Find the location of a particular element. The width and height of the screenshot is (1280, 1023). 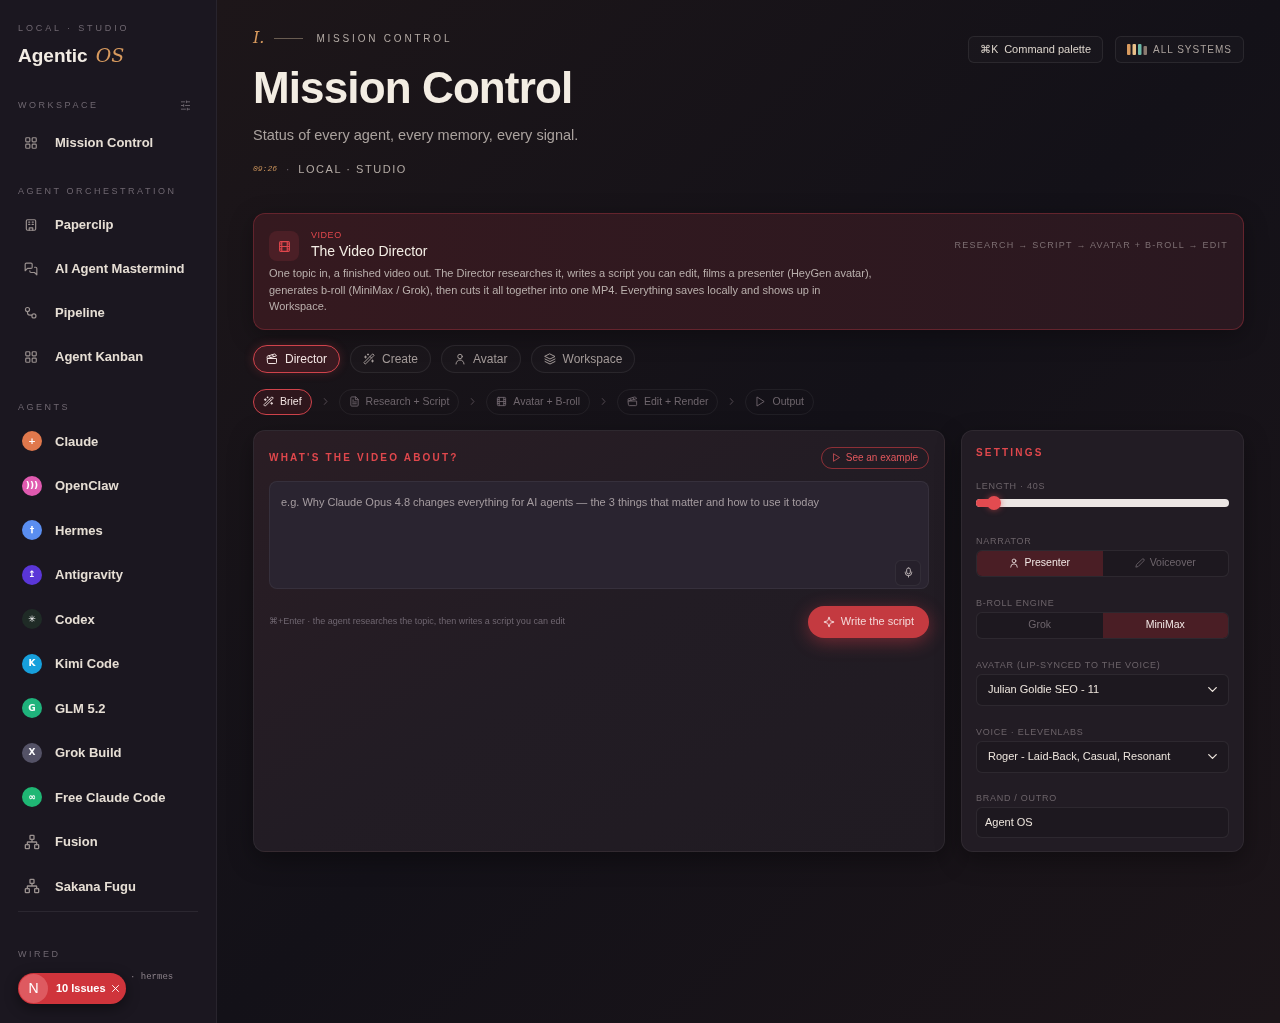

section-numeral: I. is located at coordinates (259, 38).